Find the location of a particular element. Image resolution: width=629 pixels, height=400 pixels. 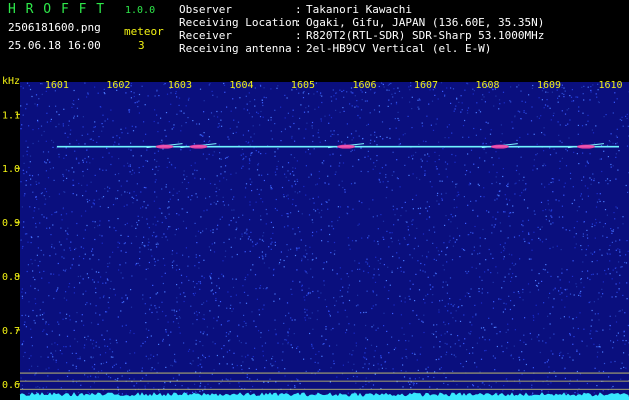

x-tick-label: 1605 is located at coordinates (303, 85).